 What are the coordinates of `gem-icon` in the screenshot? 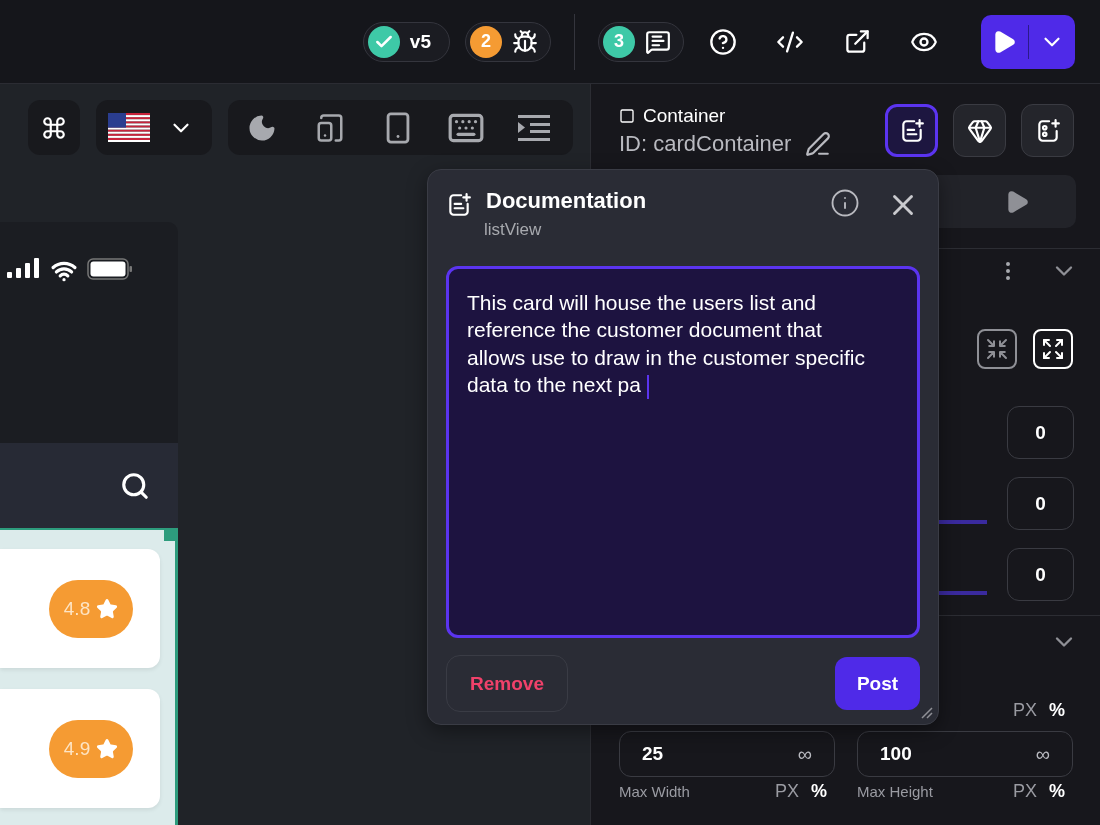 It's located at (979, 130).